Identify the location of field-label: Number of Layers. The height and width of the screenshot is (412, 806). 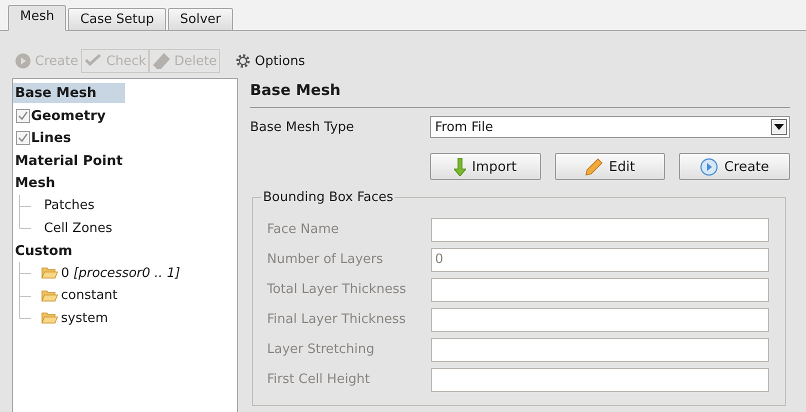
(325, 260).